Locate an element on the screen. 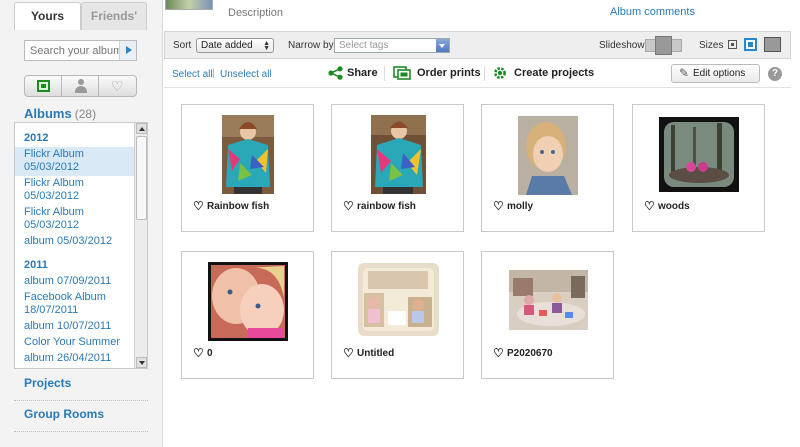  album-search is located at coordinates (80, 50).